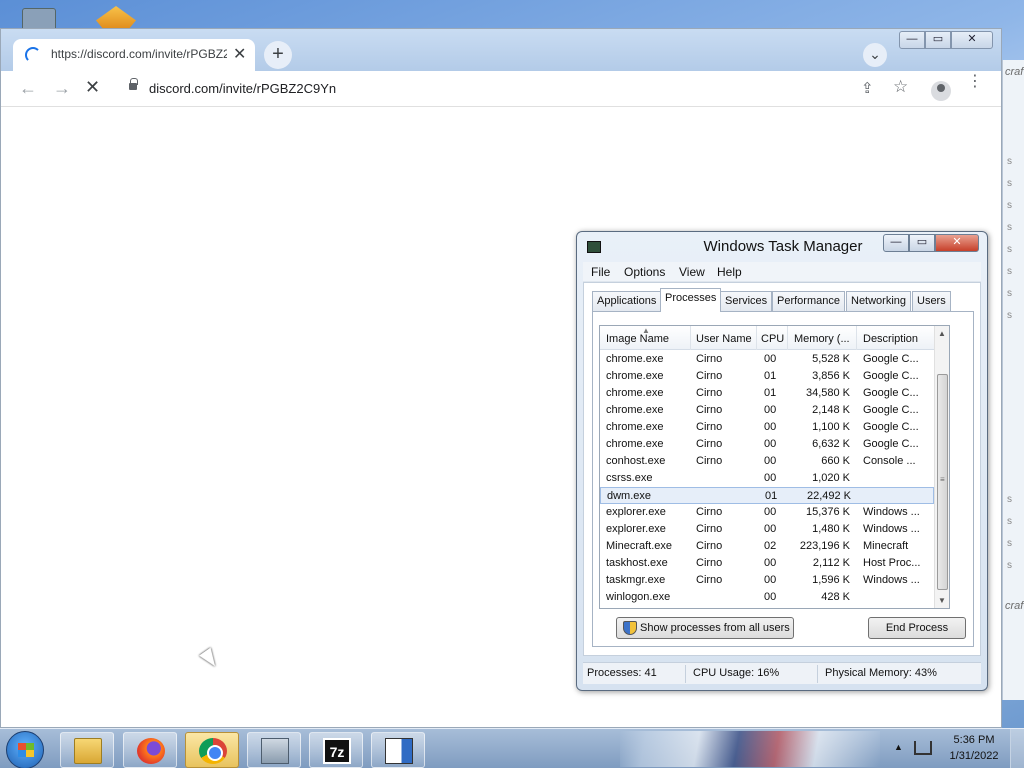  Describe the element at coordinates (767, 495) in the screenshot. I see `table-row: dwm.exe 01 22,492 K` at that location.